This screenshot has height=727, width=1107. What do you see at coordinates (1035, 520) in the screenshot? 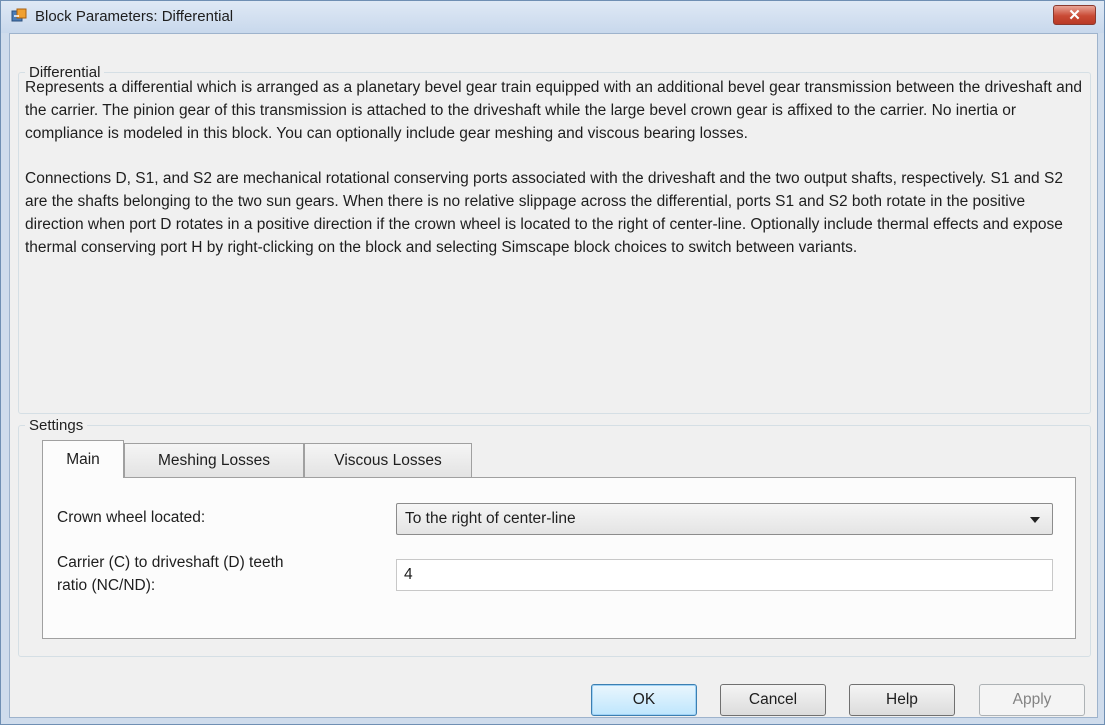
I see `chevron-down-icon` at bounding box center [1035, 520].